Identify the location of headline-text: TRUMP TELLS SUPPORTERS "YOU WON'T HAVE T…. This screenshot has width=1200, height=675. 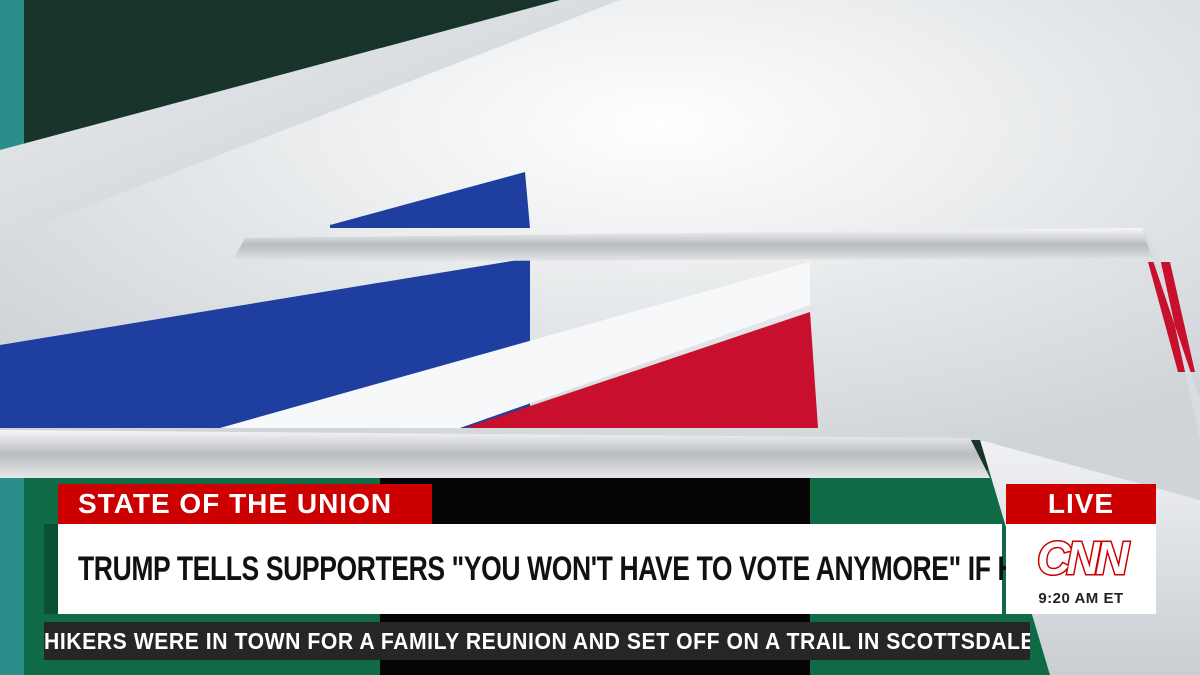
(593, 568).